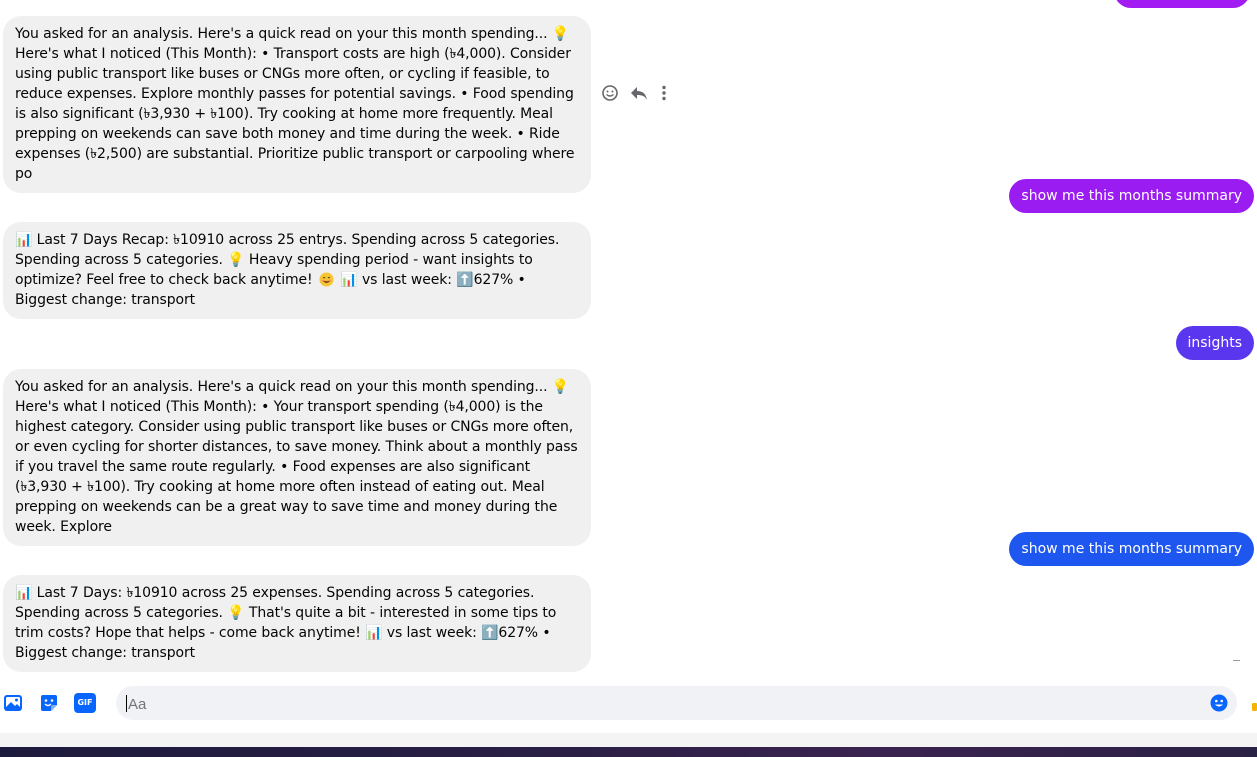 The width and height of the screenshot is (1257, 757). I want to click on reply-icon, so click(639, 93).